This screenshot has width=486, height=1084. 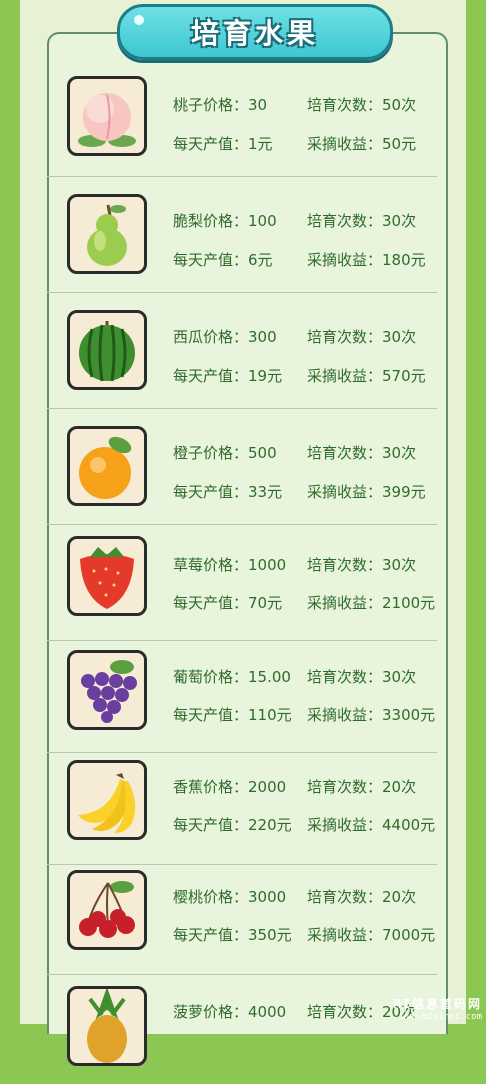 I want to click on grapes-icon, so click(x=107, y=690).